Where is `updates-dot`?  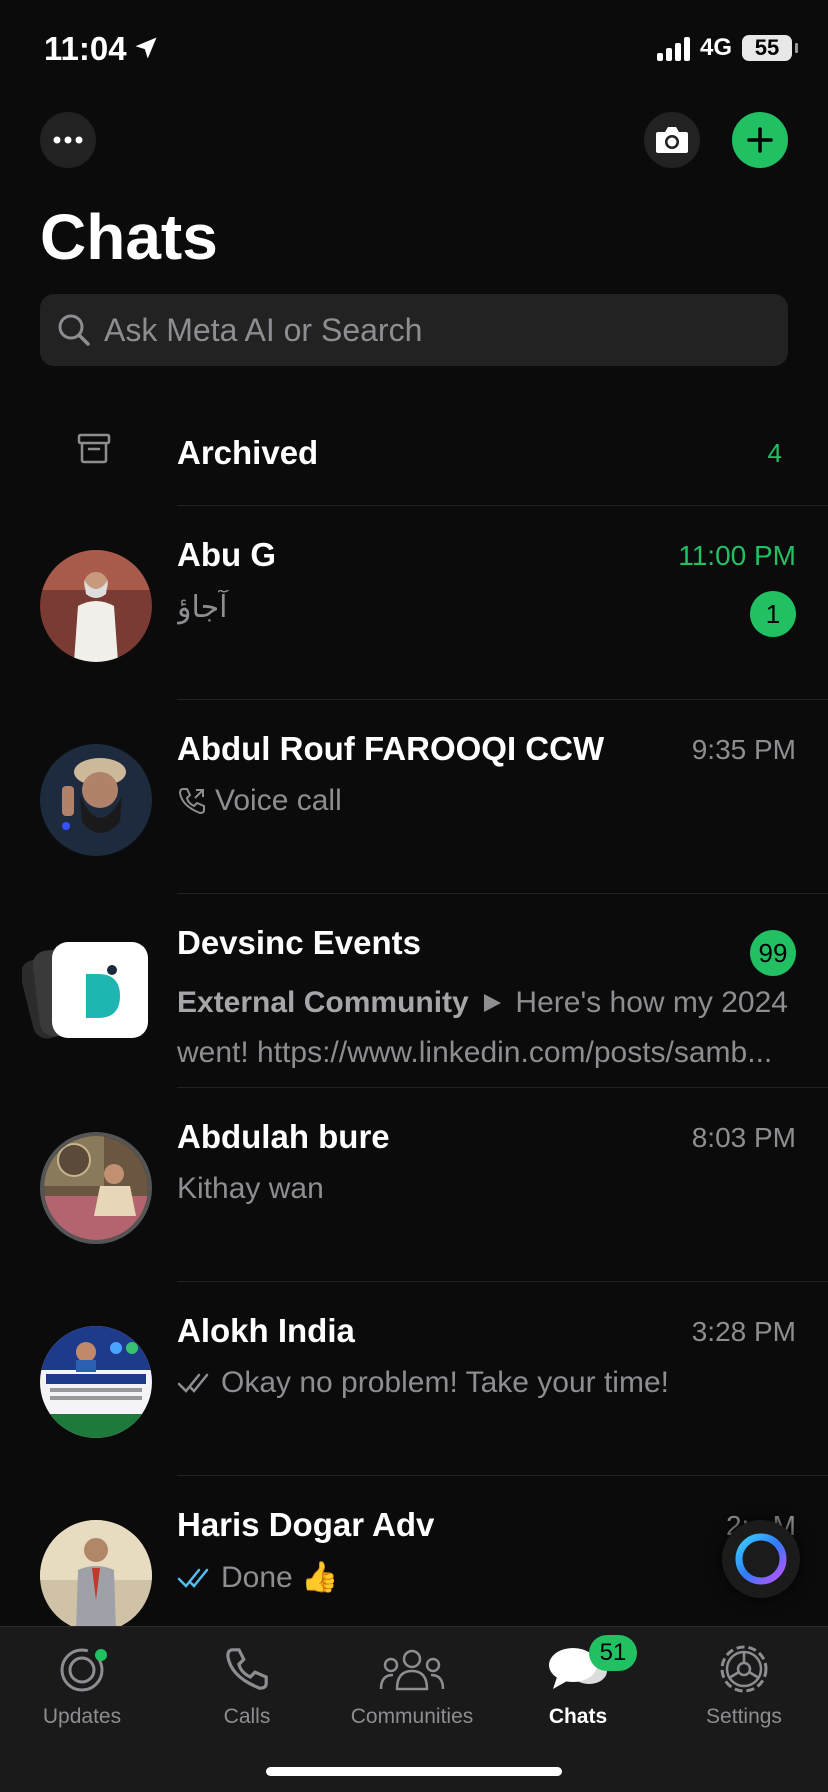
updates-dot is located at coordinates (101, 1655).